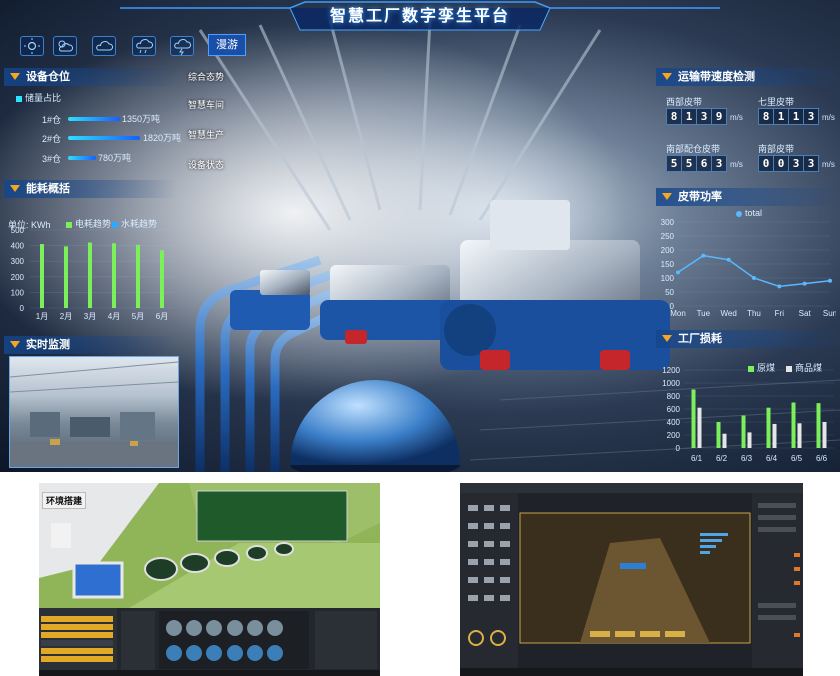 The width and height of the screenshot is (840, 676). I want to click on series-line, so click(754, 271).